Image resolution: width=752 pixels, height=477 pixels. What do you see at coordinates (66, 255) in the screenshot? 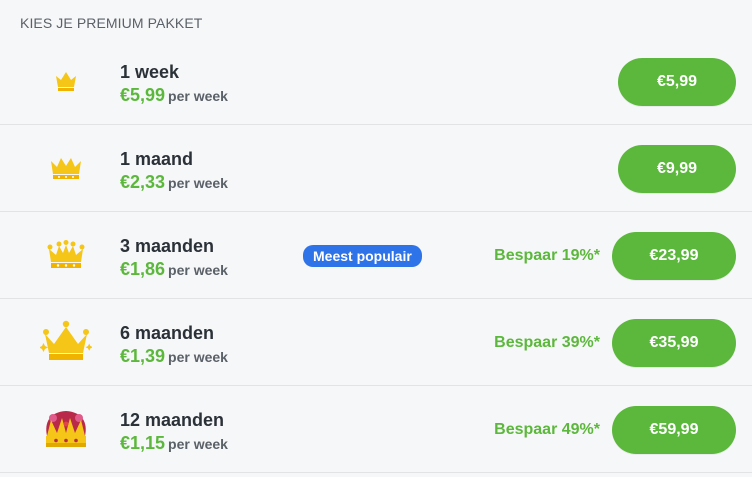
I see `crown-large-icon` at bounding box center [66, 255].